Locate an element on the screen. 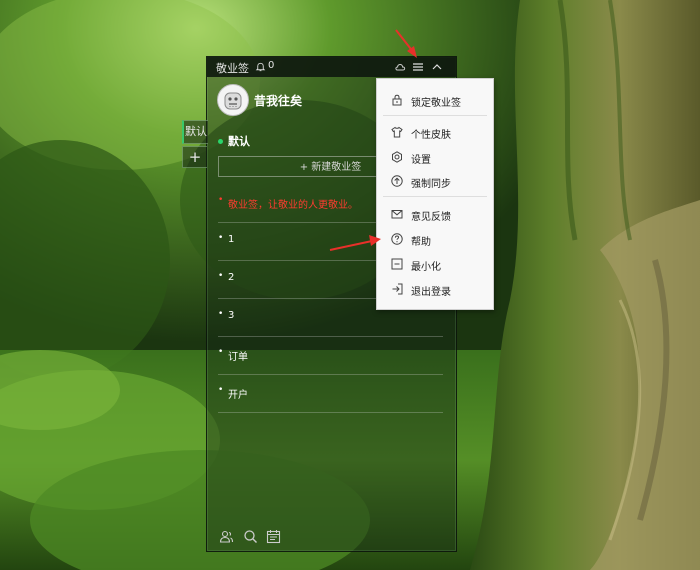  arrow-to-menu-icon is located at coordinates (406, 43).